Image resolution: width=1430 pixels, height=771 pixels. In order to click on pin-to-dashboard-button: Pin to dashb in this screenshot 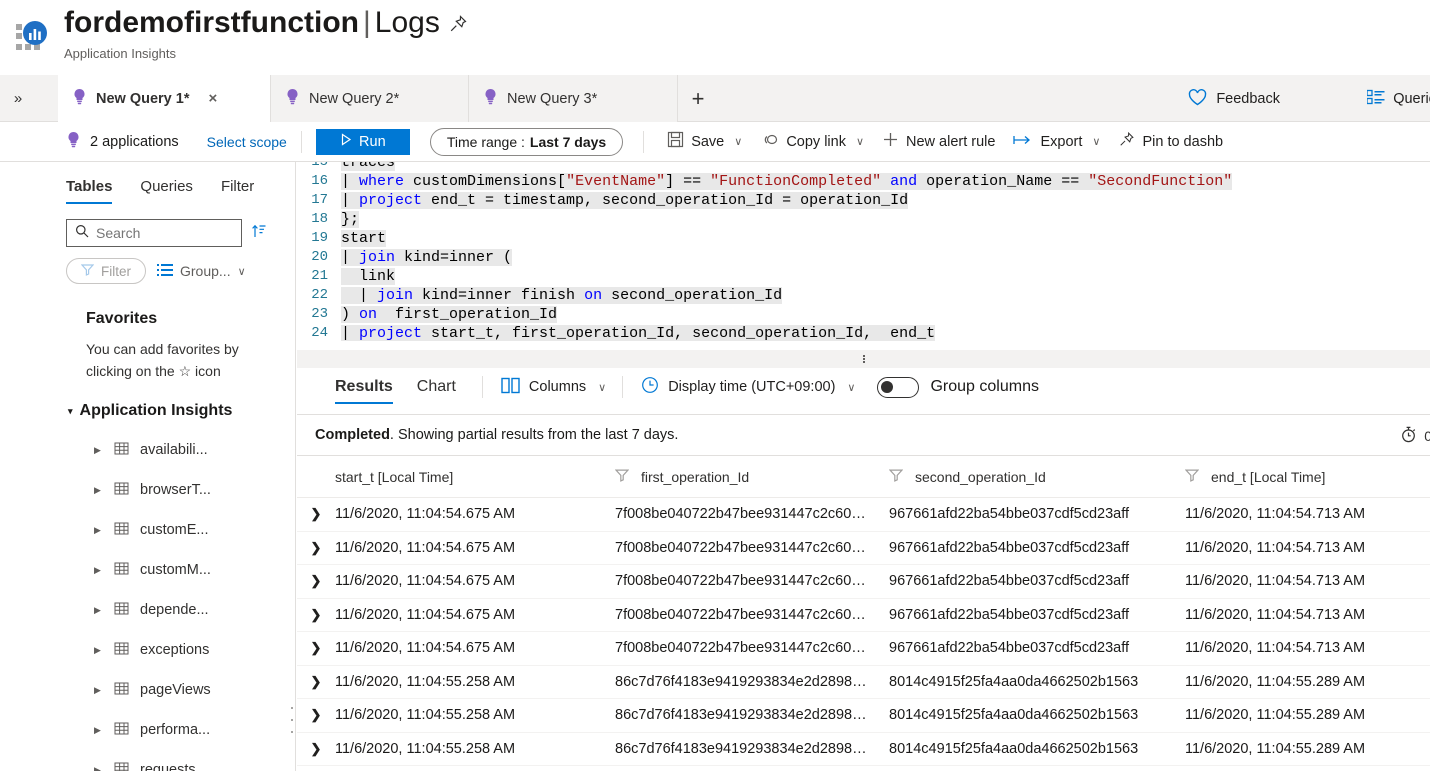, I will do `click(1170, 142)`.